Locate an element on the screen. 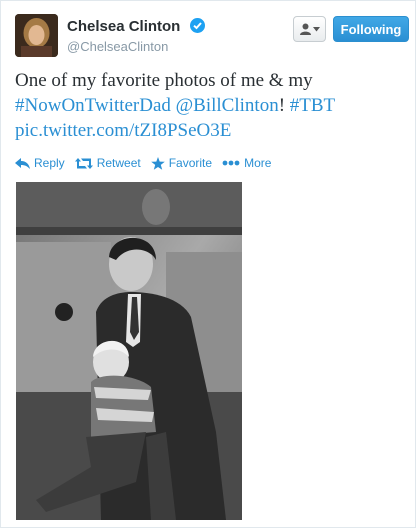  author-name-text: Chelsea Clinton is located at coordinates (123, 26).